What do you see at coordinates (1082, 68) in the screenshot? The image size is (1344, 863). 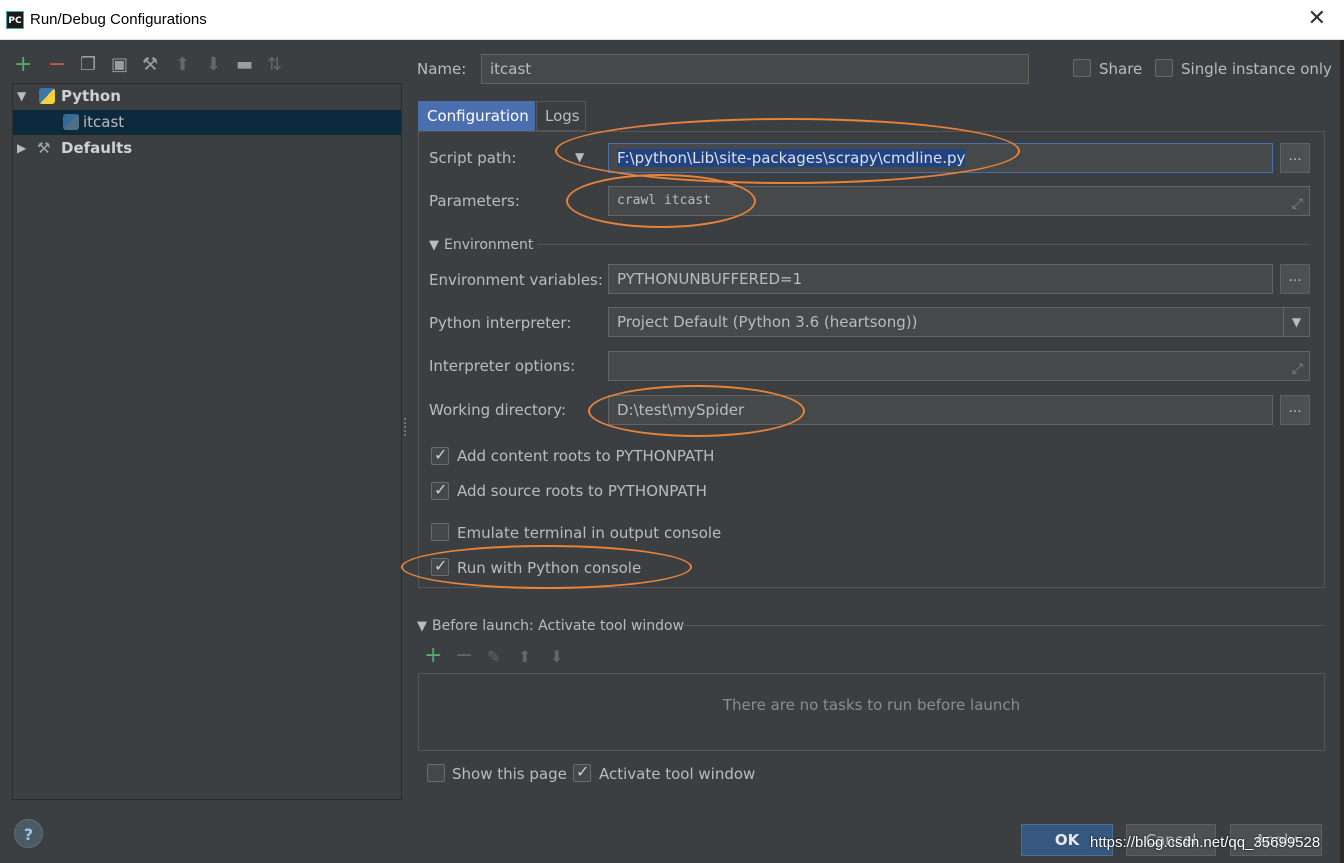 I see `share-checkbox` at bounding box center [1082, 68].